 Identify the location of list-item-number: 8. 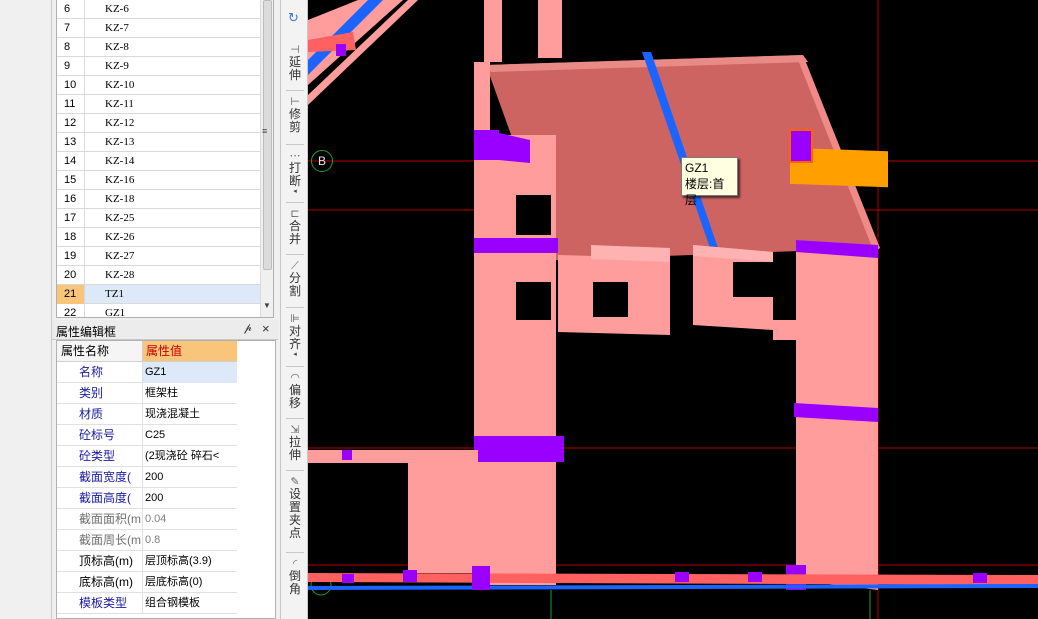
(71, 47).